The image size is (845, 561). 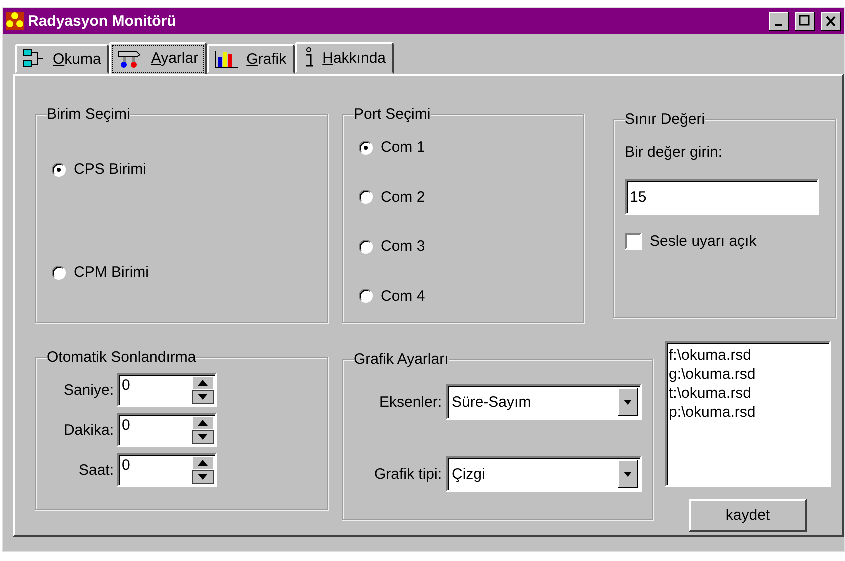 I want to click on dropdown: Süre-Sayım, so click(x=544, y=402).